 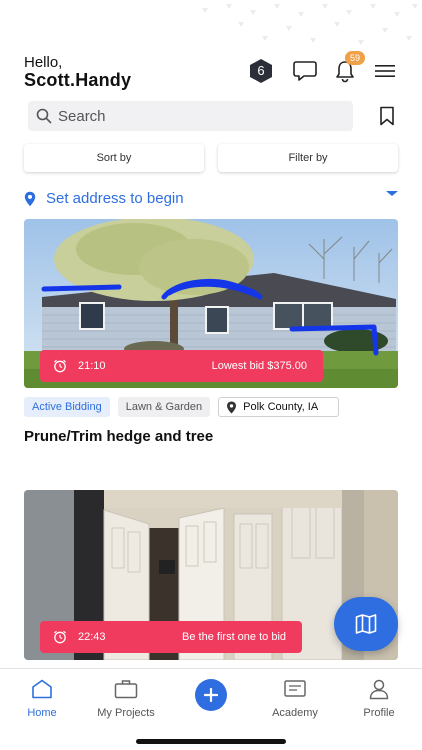 I want to click on search-input, so click(x=198, y=116).